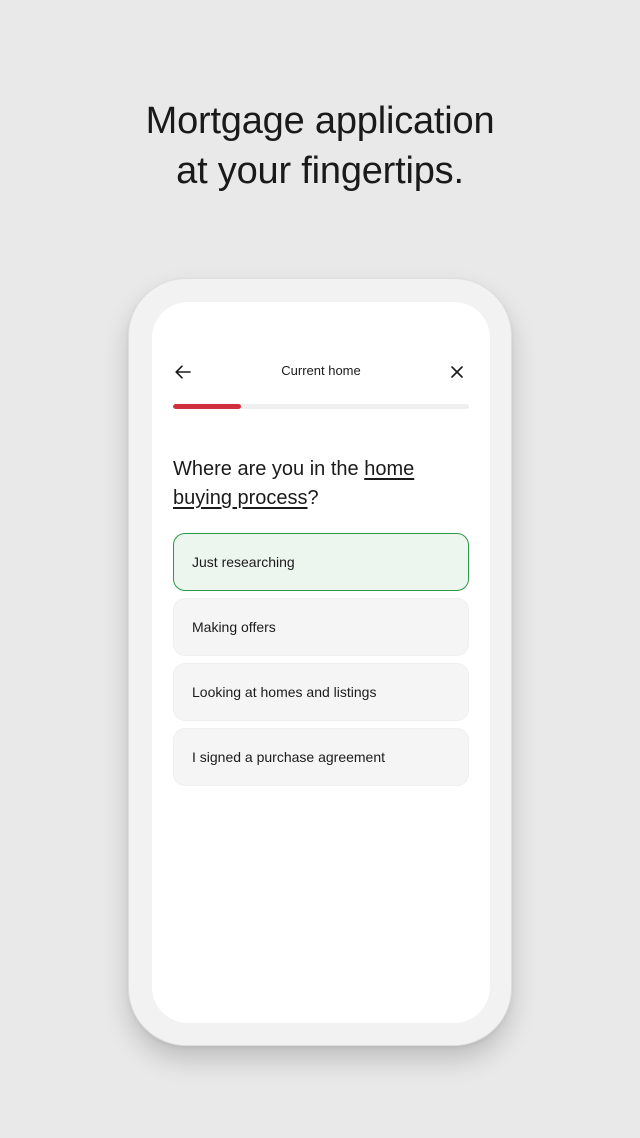 Image resolution: width=640 pixels, height=1138 pixels. I want to click on option-label: Looking at homes and listings, so click(284, 692).